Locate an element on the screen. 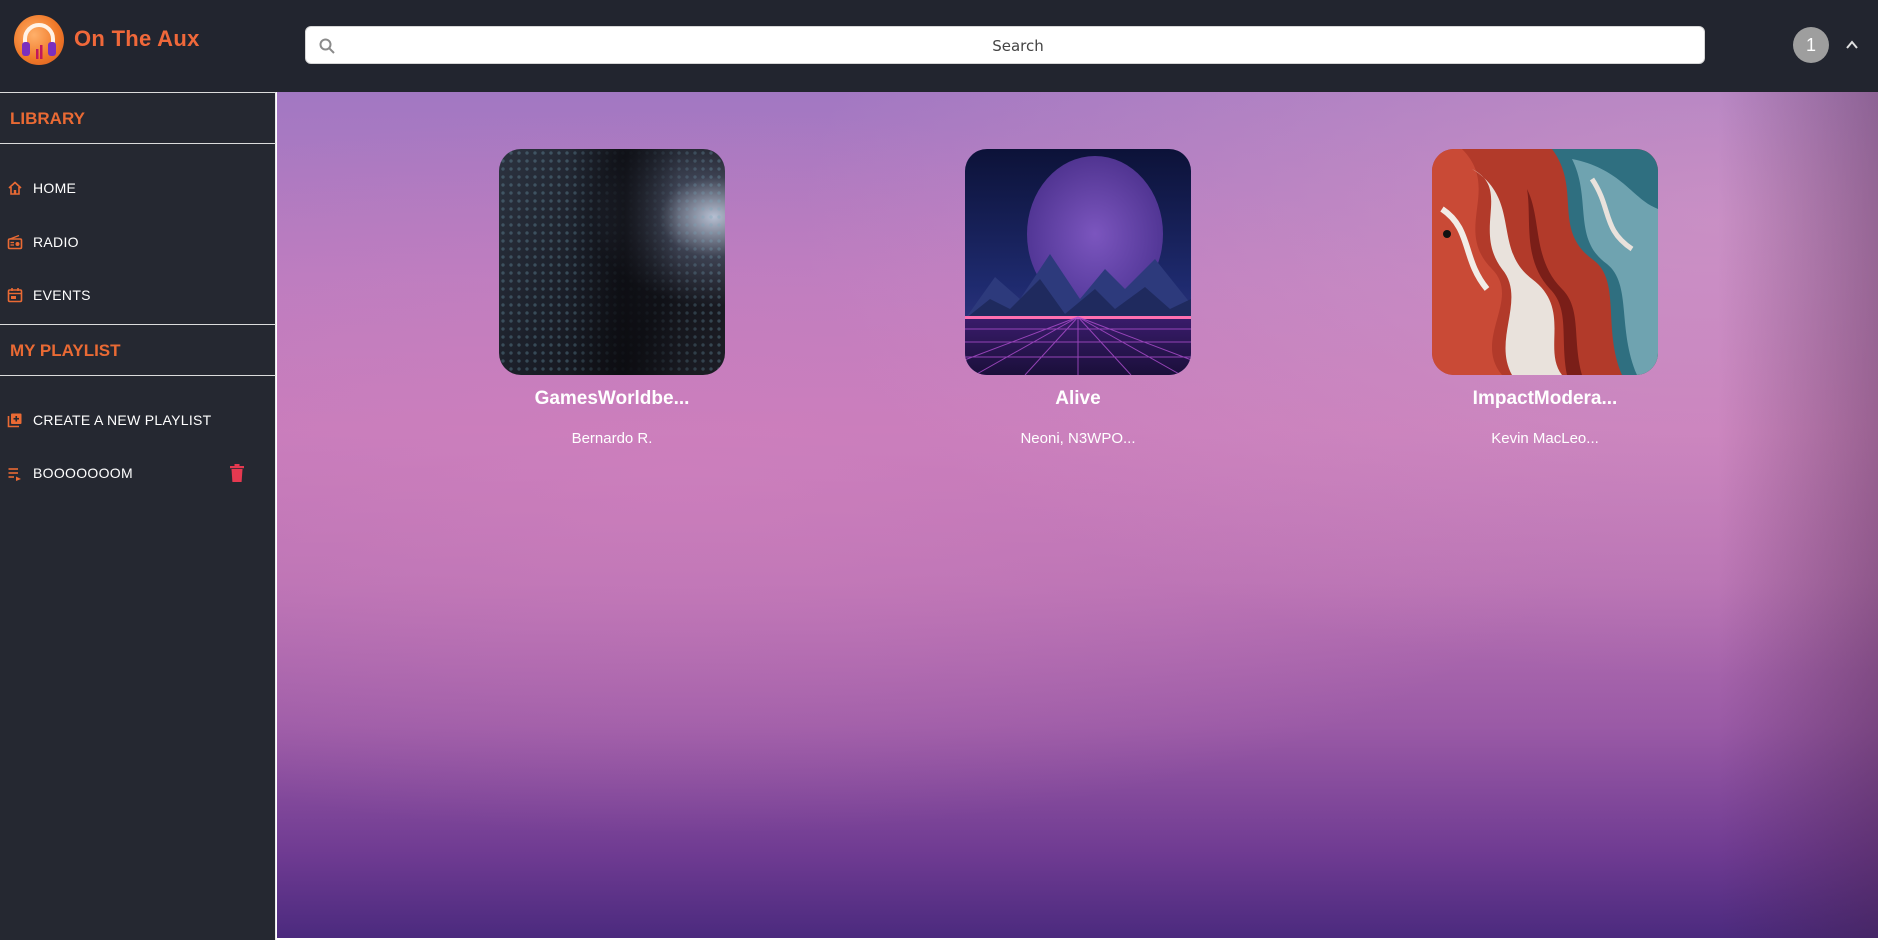 The height and width of the screenshot is (940, 1878). search-icon is located at coordinates (327, 46).